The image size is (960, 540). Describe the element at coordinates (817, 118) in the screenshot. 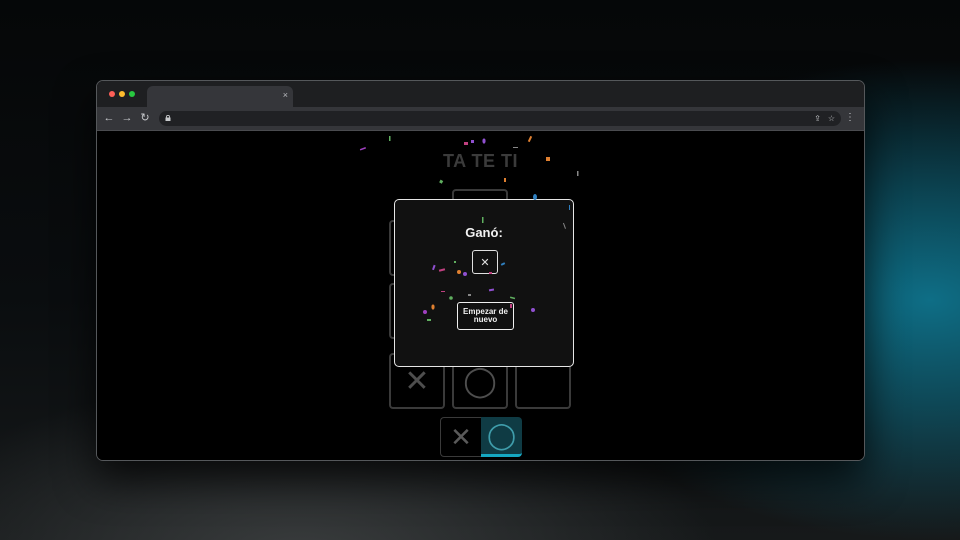

I see `share-icon: ⇪` at that location.